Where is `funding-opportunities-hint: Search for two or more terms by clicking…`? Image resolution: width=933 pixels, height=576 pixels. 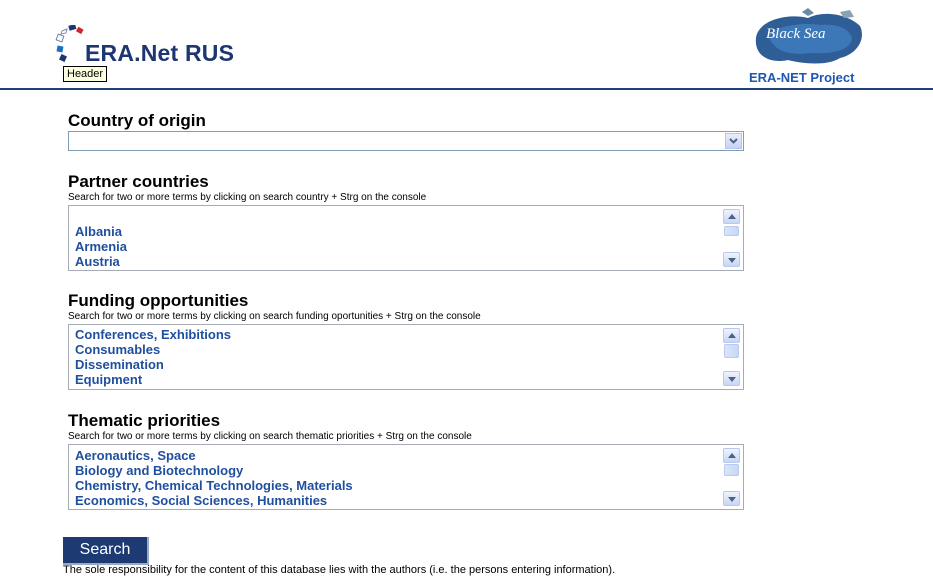 funding-opportunities-hint: Search for two or more terms by clicking… is located at coordinates (274, 316).